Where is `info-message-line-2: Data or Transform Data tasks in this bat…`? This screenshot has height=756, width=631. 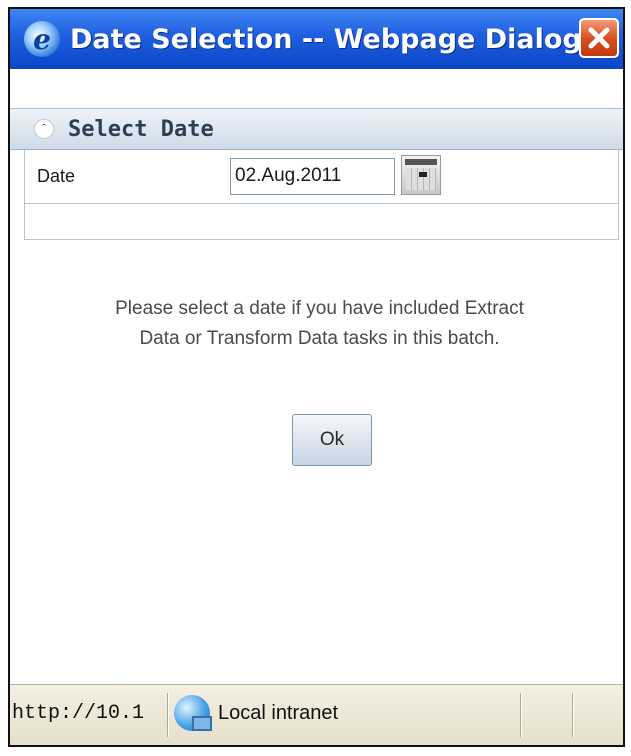 info-message-line-2: Data or Transform Data tasks in this bat… is located at coordinates (319, 338).